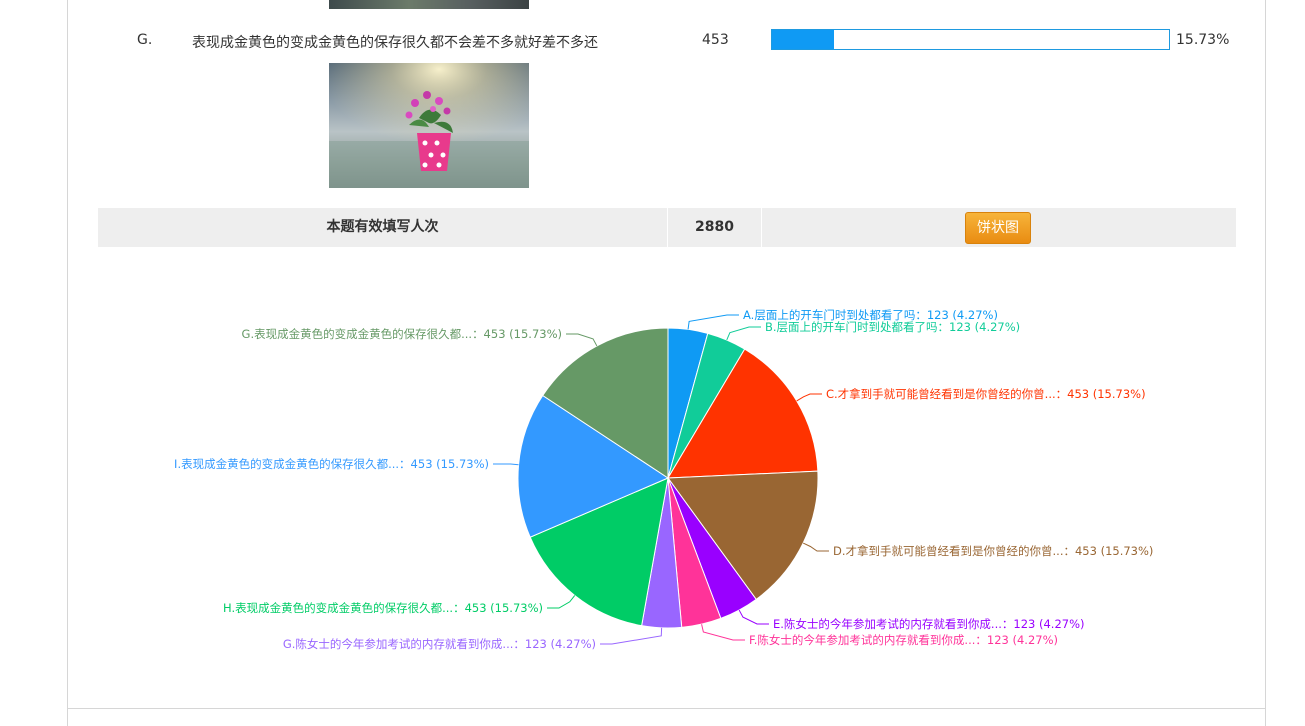  I want to click on pie-slice-label: C.才拿到手就可能曾经看到是你曾经的你曾...：453 (15.73%), so click(986, 394).